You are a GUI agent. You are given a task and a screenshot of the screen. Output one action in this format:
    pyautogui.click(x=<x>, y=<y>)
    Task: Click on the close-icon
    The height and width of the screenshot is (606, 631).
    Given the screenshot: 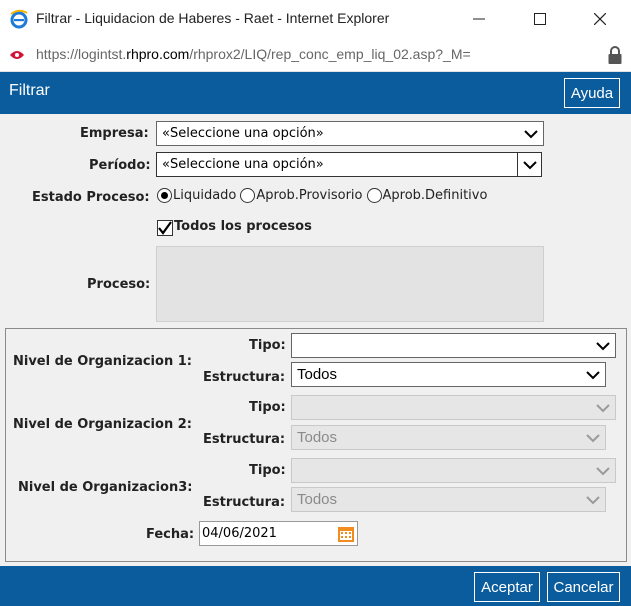 What is the action you would take?
    pyautogui.click(x=600, y=19)
    